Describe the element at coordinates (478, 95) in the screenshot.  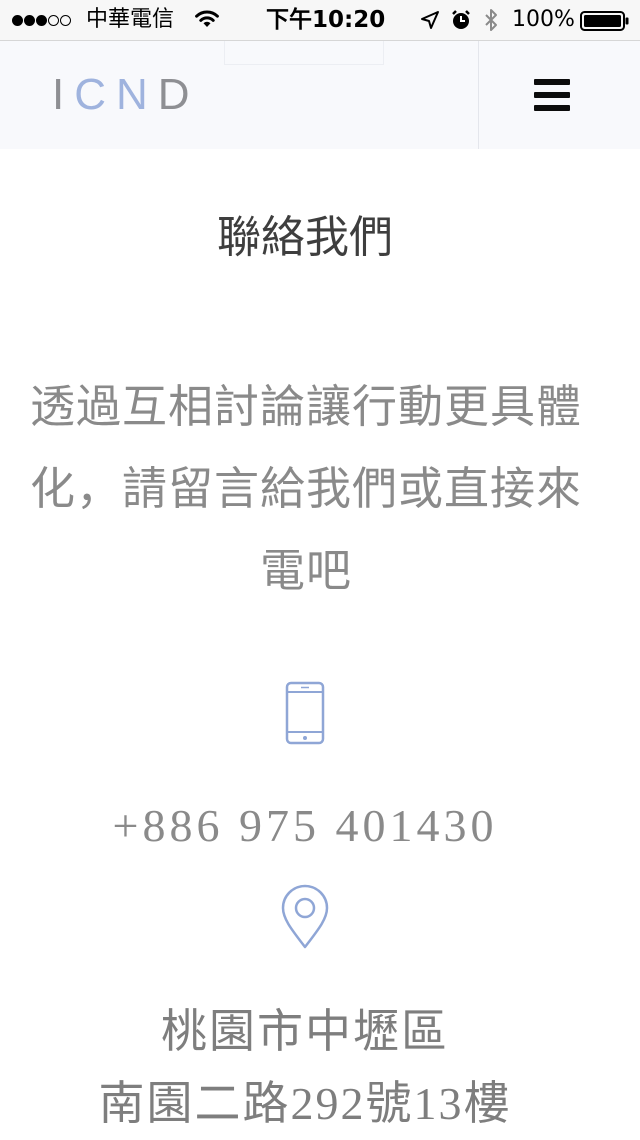
I see `header-divider` at that location.